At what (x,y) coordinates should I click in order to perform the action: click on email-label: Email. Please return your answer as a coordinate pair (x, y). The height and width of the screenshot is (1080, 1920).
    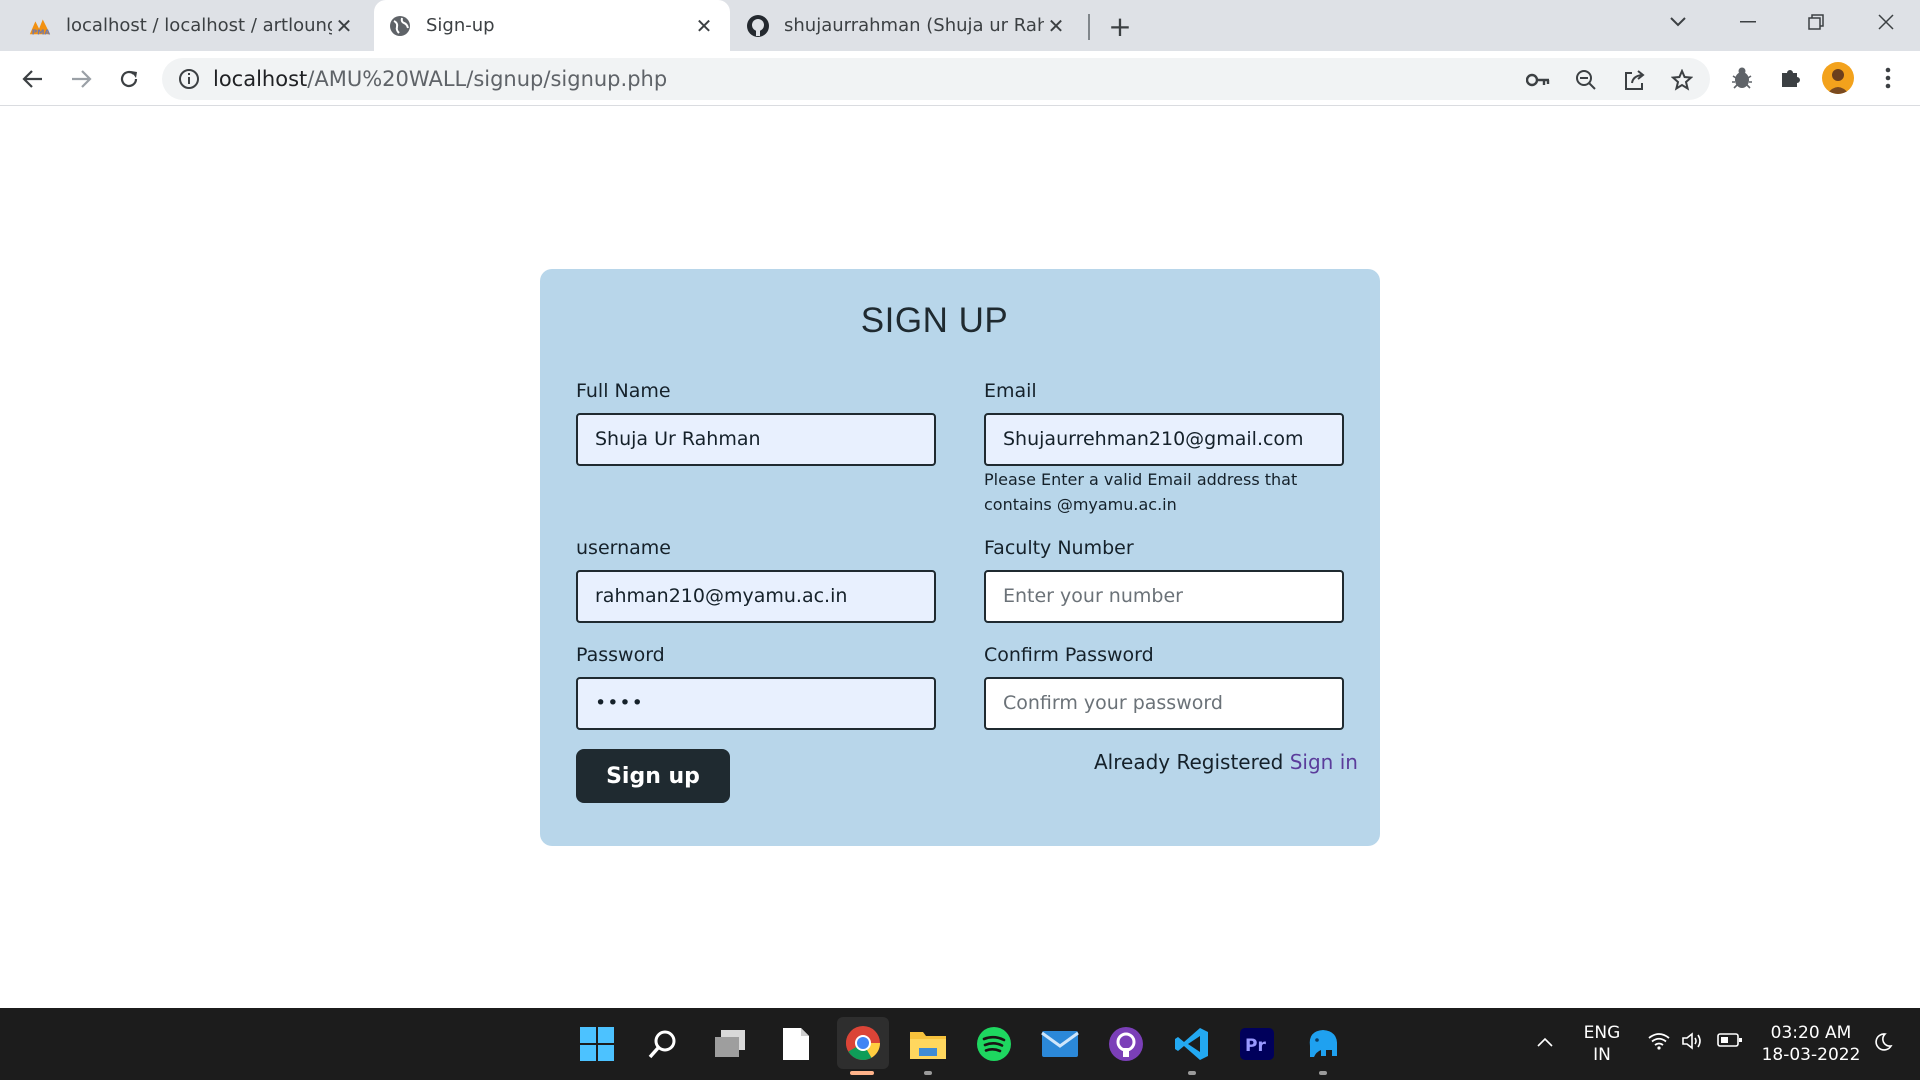
    Looking at the image, I should click on (1010, 391).